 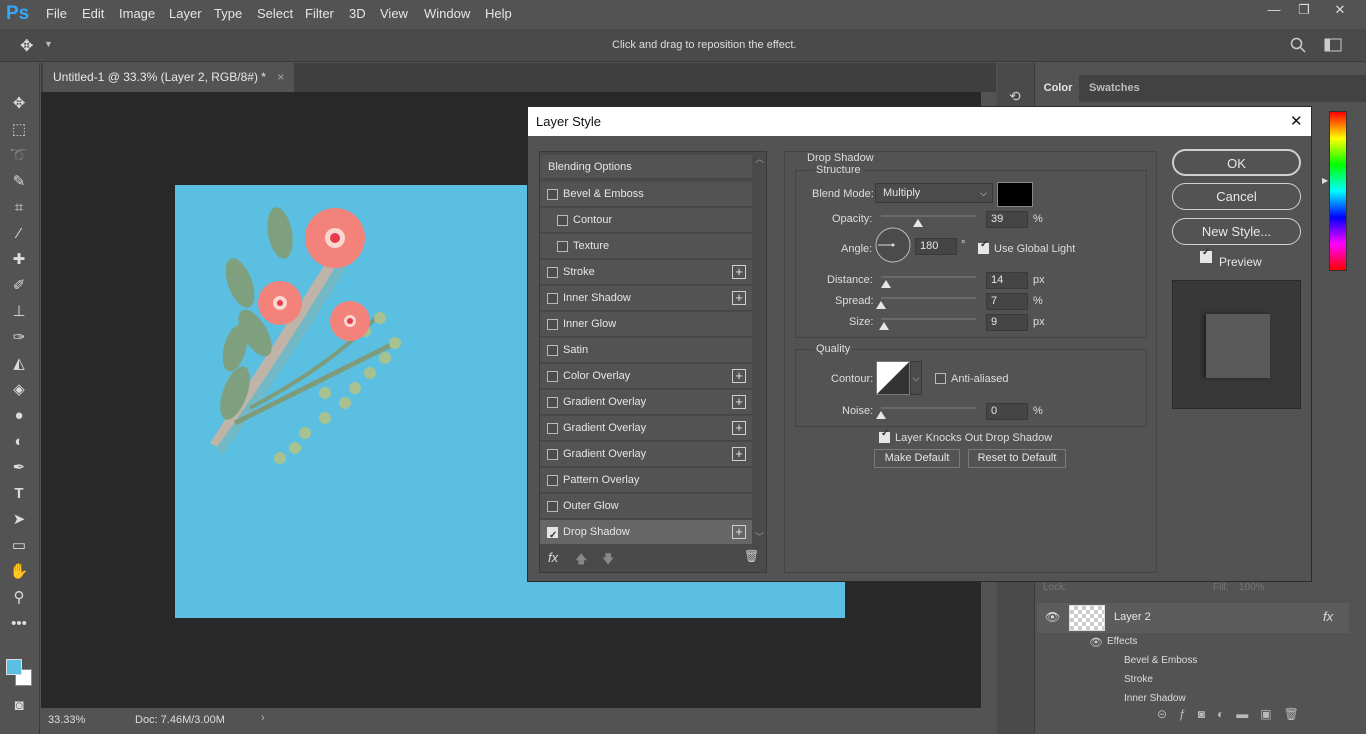 What do you see at coordinates (646, 220) in the screenshot?
I see `style-item: Contour` at bounding box center [646, 220].